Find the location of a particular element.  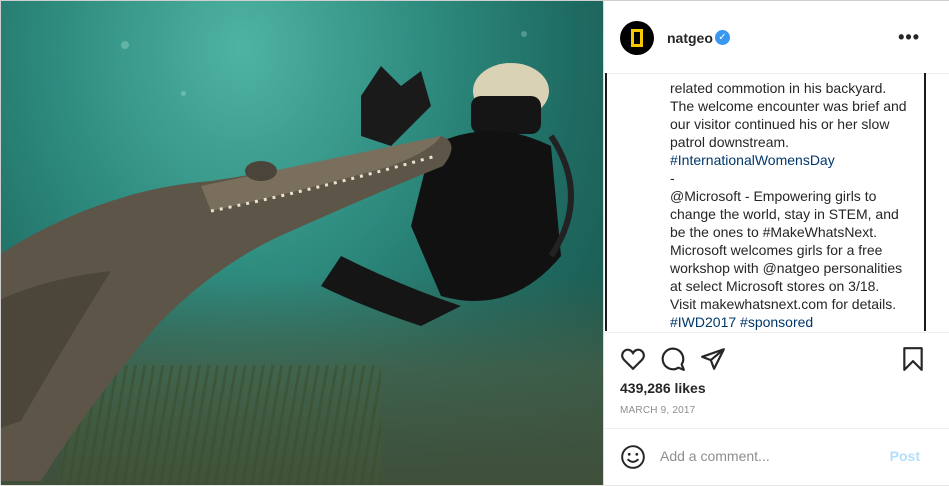

bookmark-icon is located at coordinates (913, 359).